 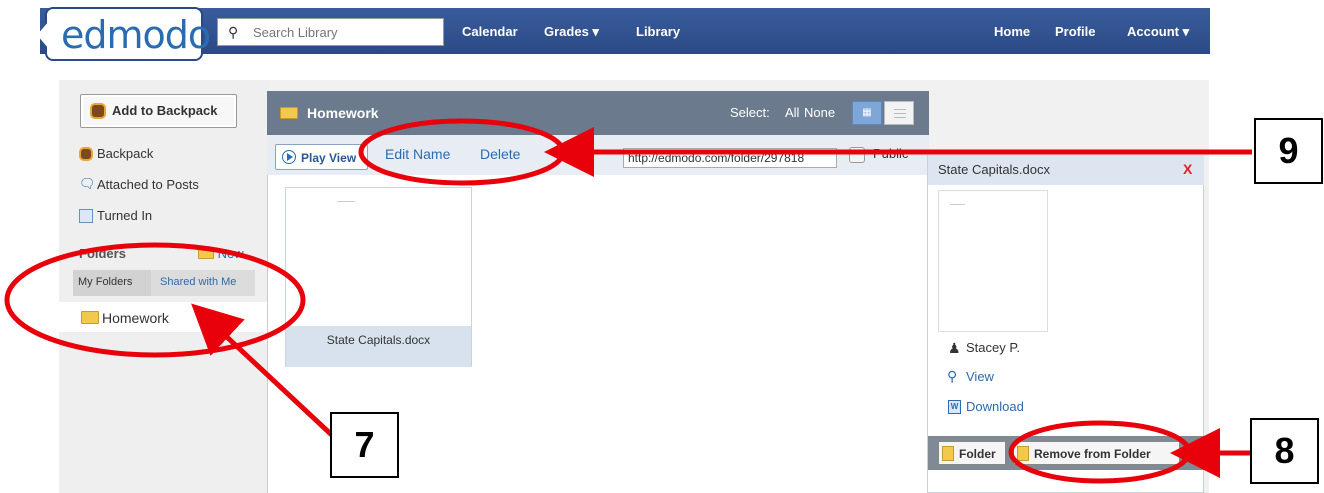 I want to click on annotation-callout-9: 9, so click(x=1288, y=151).